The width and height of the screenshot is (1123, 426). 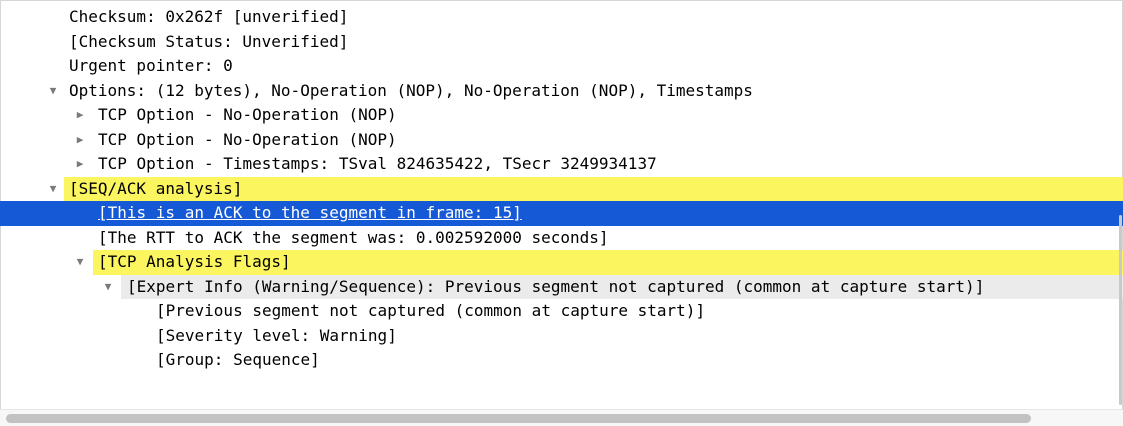 I want to click on pane-top-border, so click(x=561, y=0).